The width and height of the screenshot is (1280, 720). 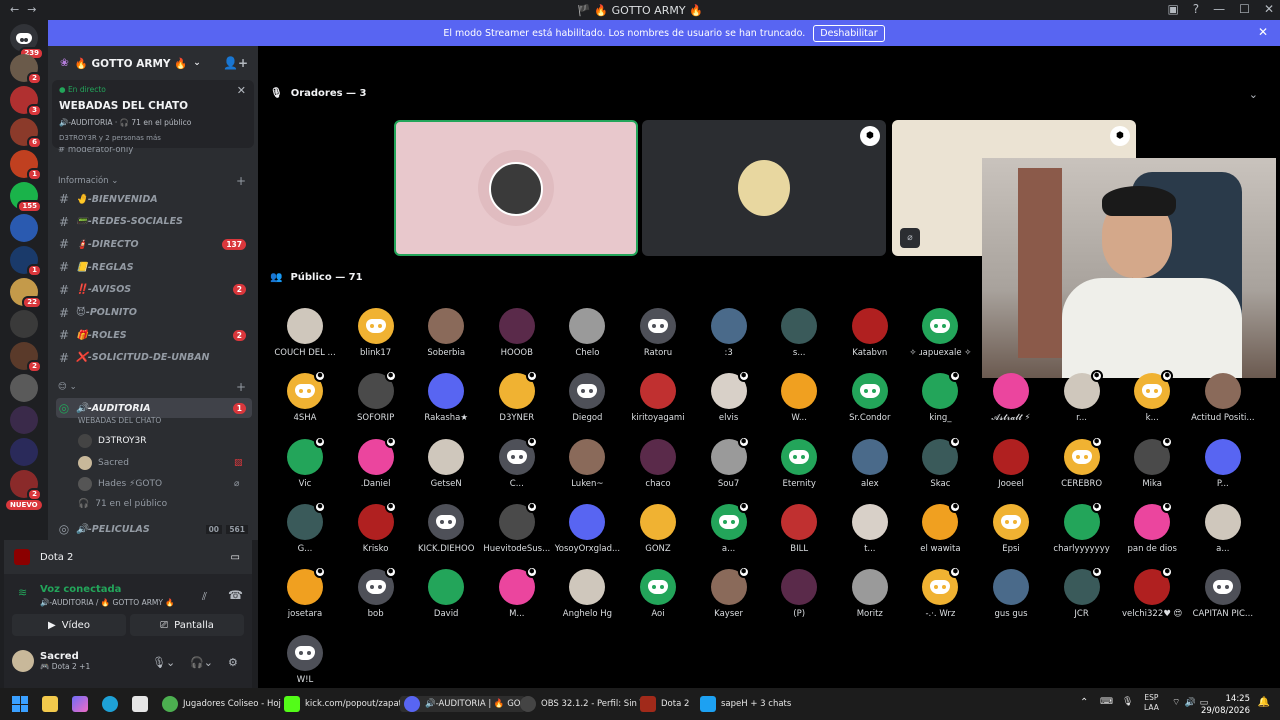 I want to click on text-channel: # ‼️-AVISOS 2, so click(x=154, y=290).